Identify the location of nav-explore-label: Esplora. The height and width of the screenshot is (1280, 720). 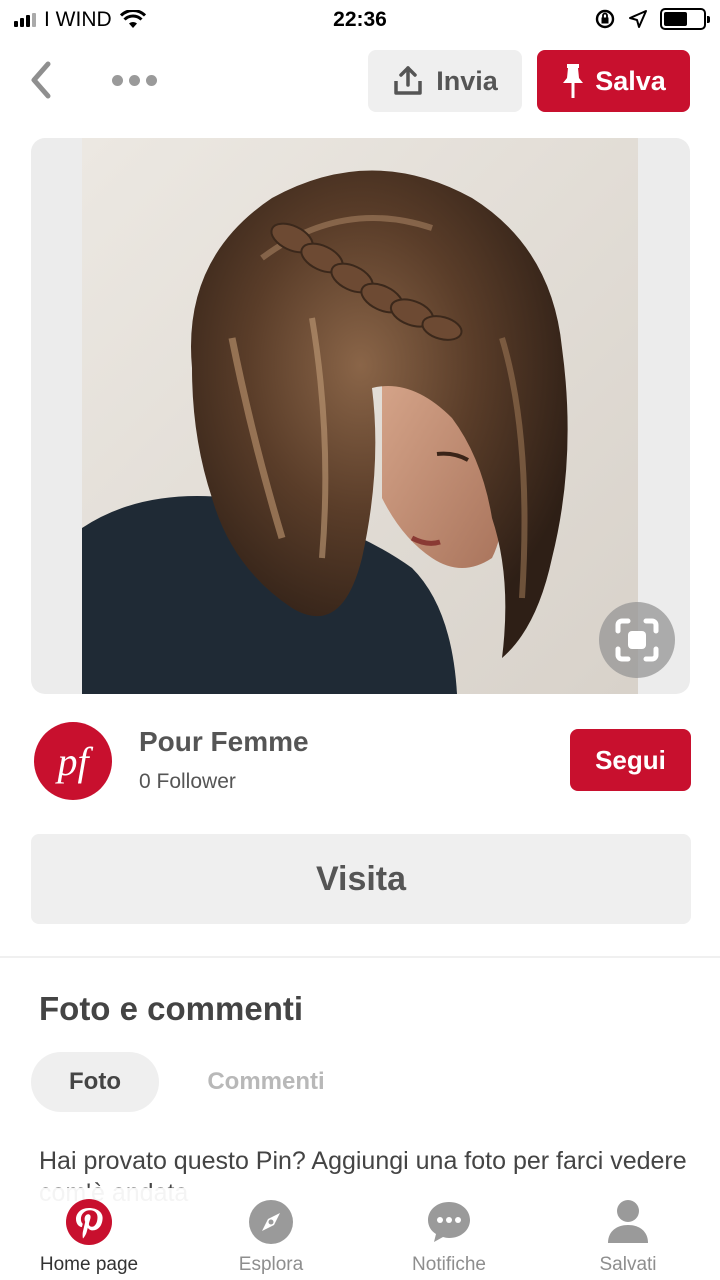
(271, 1264).